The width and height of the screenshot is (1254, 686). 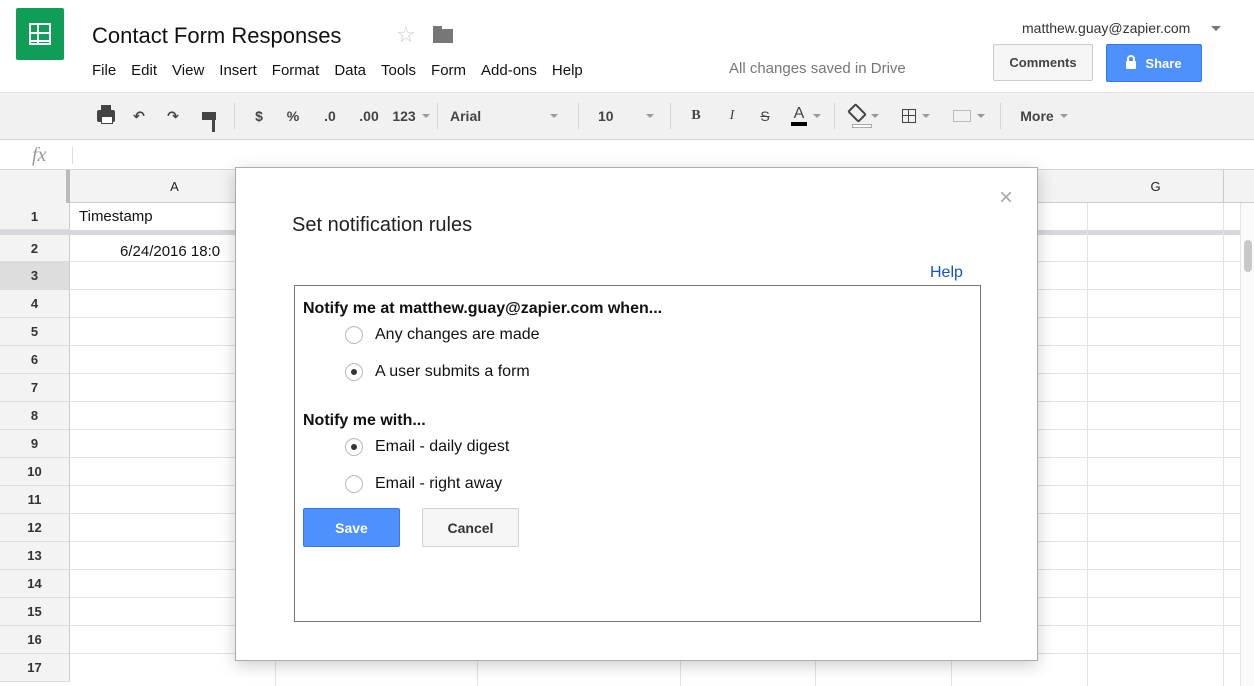 What do you see at coordinates (1043, 62) in the screenshot?
I see `comments-button: Comments` at bounding box center [1043, 62].